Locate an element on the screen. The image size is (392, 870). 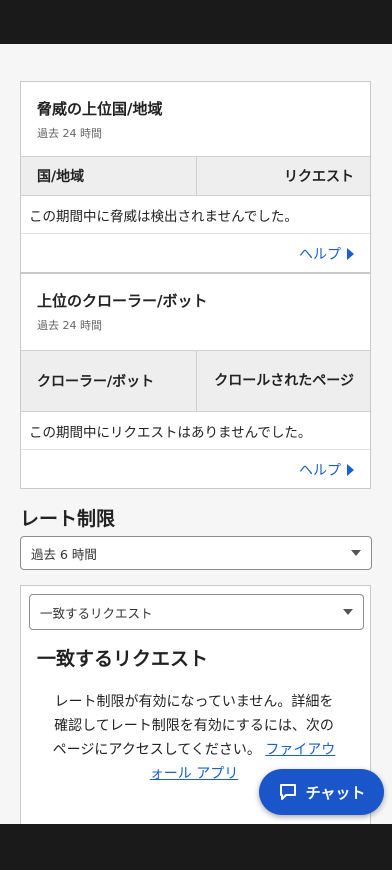
navigation-bar is located at coordinates (196, 847).